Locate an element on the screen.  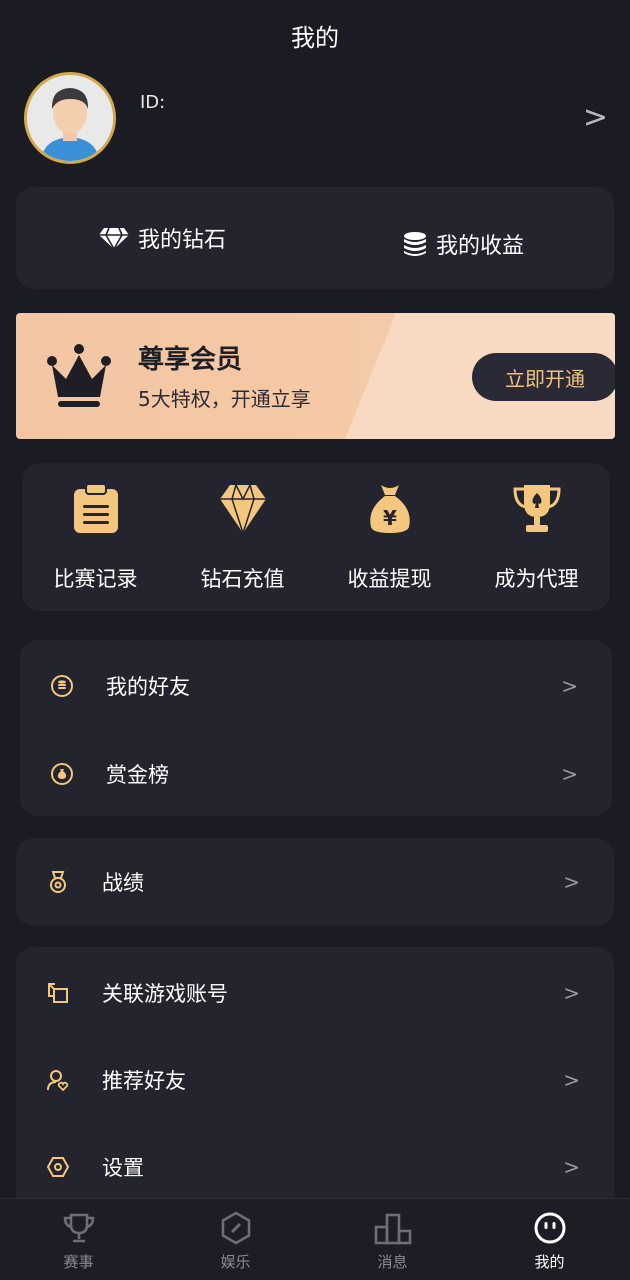
quick-action-label: 成为代理 is located at coordinates (536, 579).